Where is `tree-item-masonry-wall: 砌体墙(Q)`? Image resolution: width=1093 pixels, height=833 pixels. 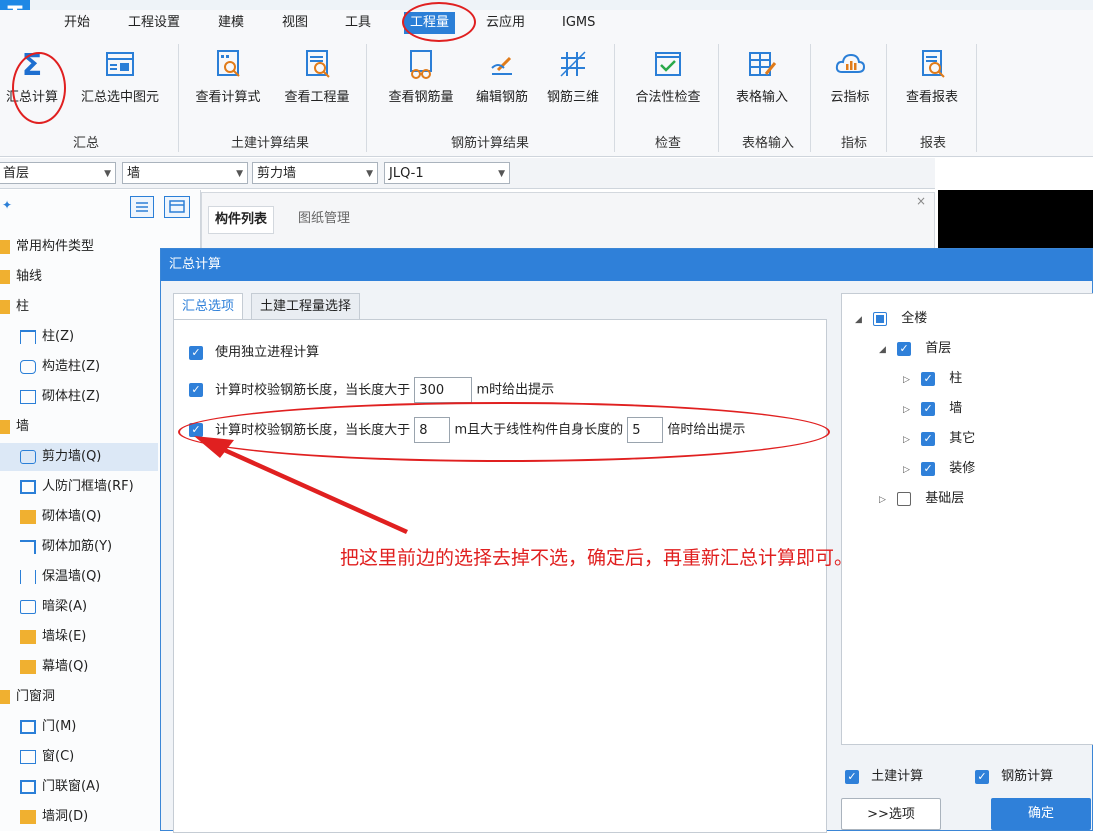 tree-item-masonry-wall: 砌体墙(Q) is located at coordinates (60, 517).